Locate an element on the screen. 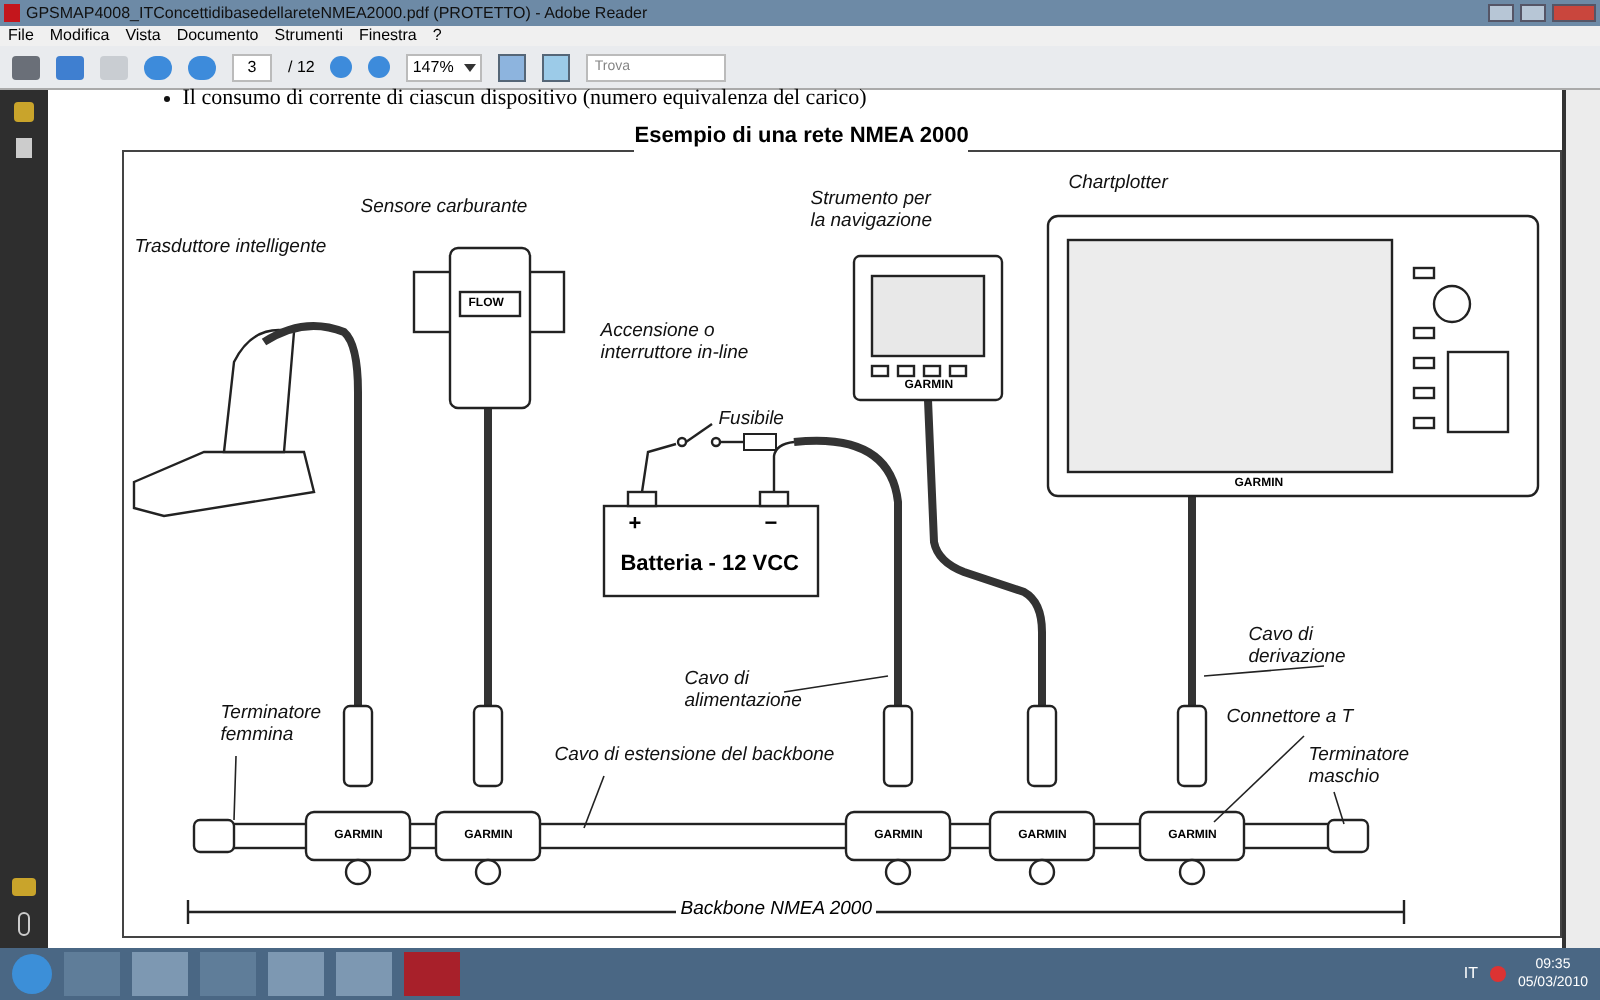 The width and height of the screenshot is (1600, 1000). callout-label: Fusibile is located at coordinates (751, 419).